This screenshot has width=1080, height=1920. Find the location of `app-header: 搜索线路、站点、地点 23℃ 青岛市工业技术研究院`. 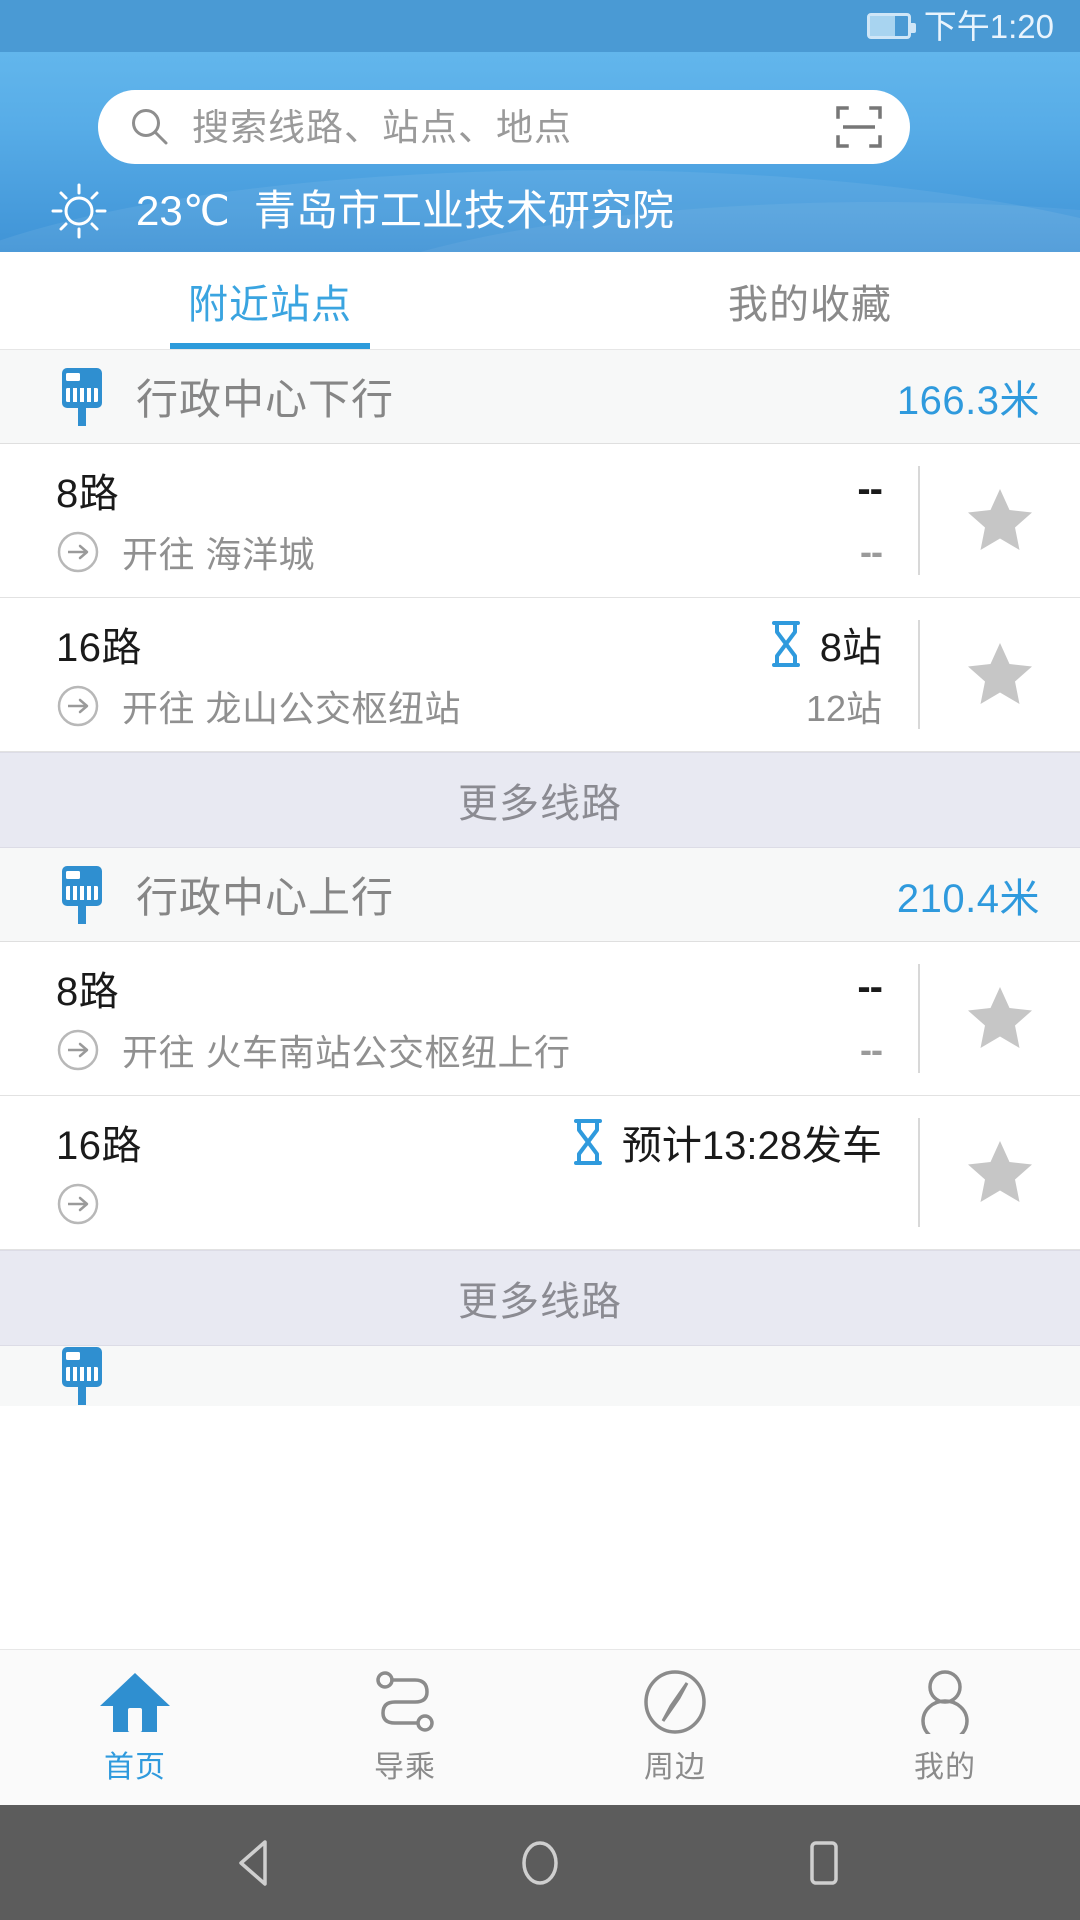

app-header: 搜索线路、站点、地点 23℃ 青岛市工业技术研究院 is located at coordinates (540, 152).